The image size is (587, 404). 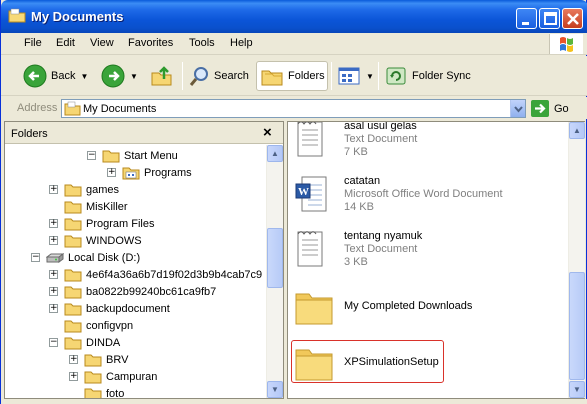 I want to click on go-arrow-icon, so click(x=540, y=108).